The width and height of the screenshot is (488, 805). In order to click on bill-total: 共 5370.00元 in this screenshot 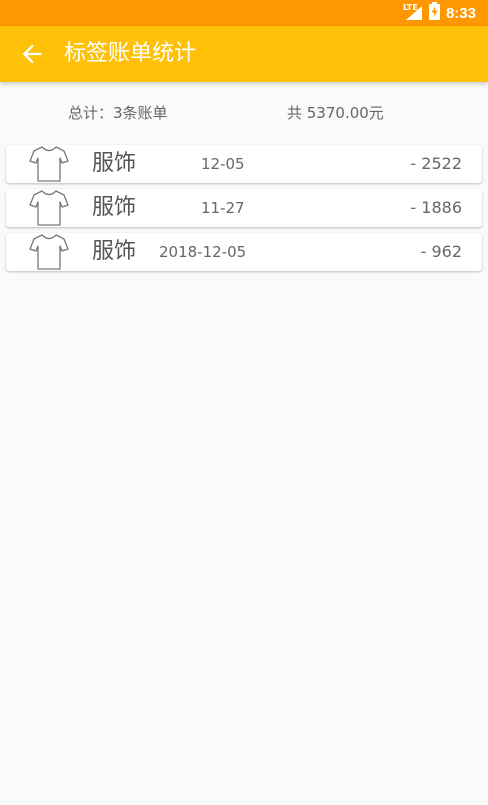, I will do `click(335, 113)`.